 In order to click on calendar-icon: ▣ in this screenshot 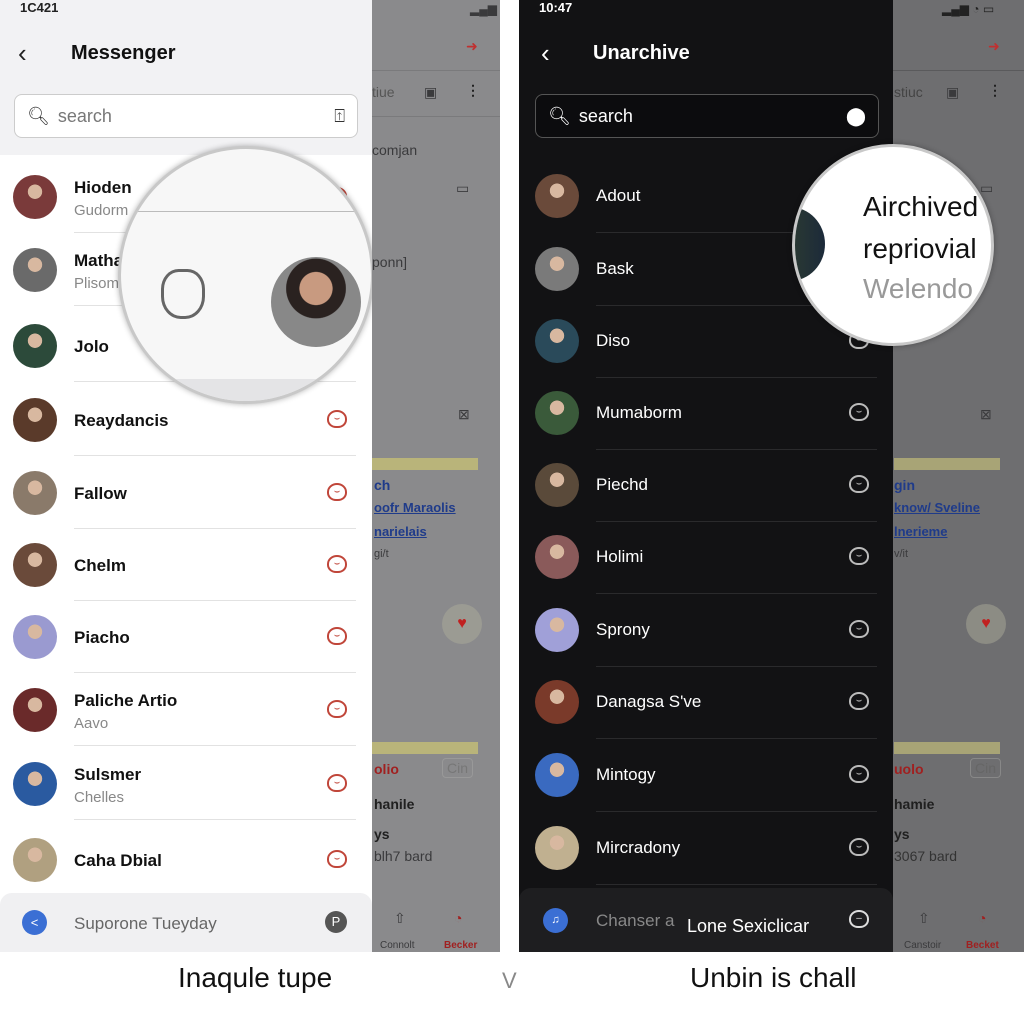, I will do `click(953, 92)`.